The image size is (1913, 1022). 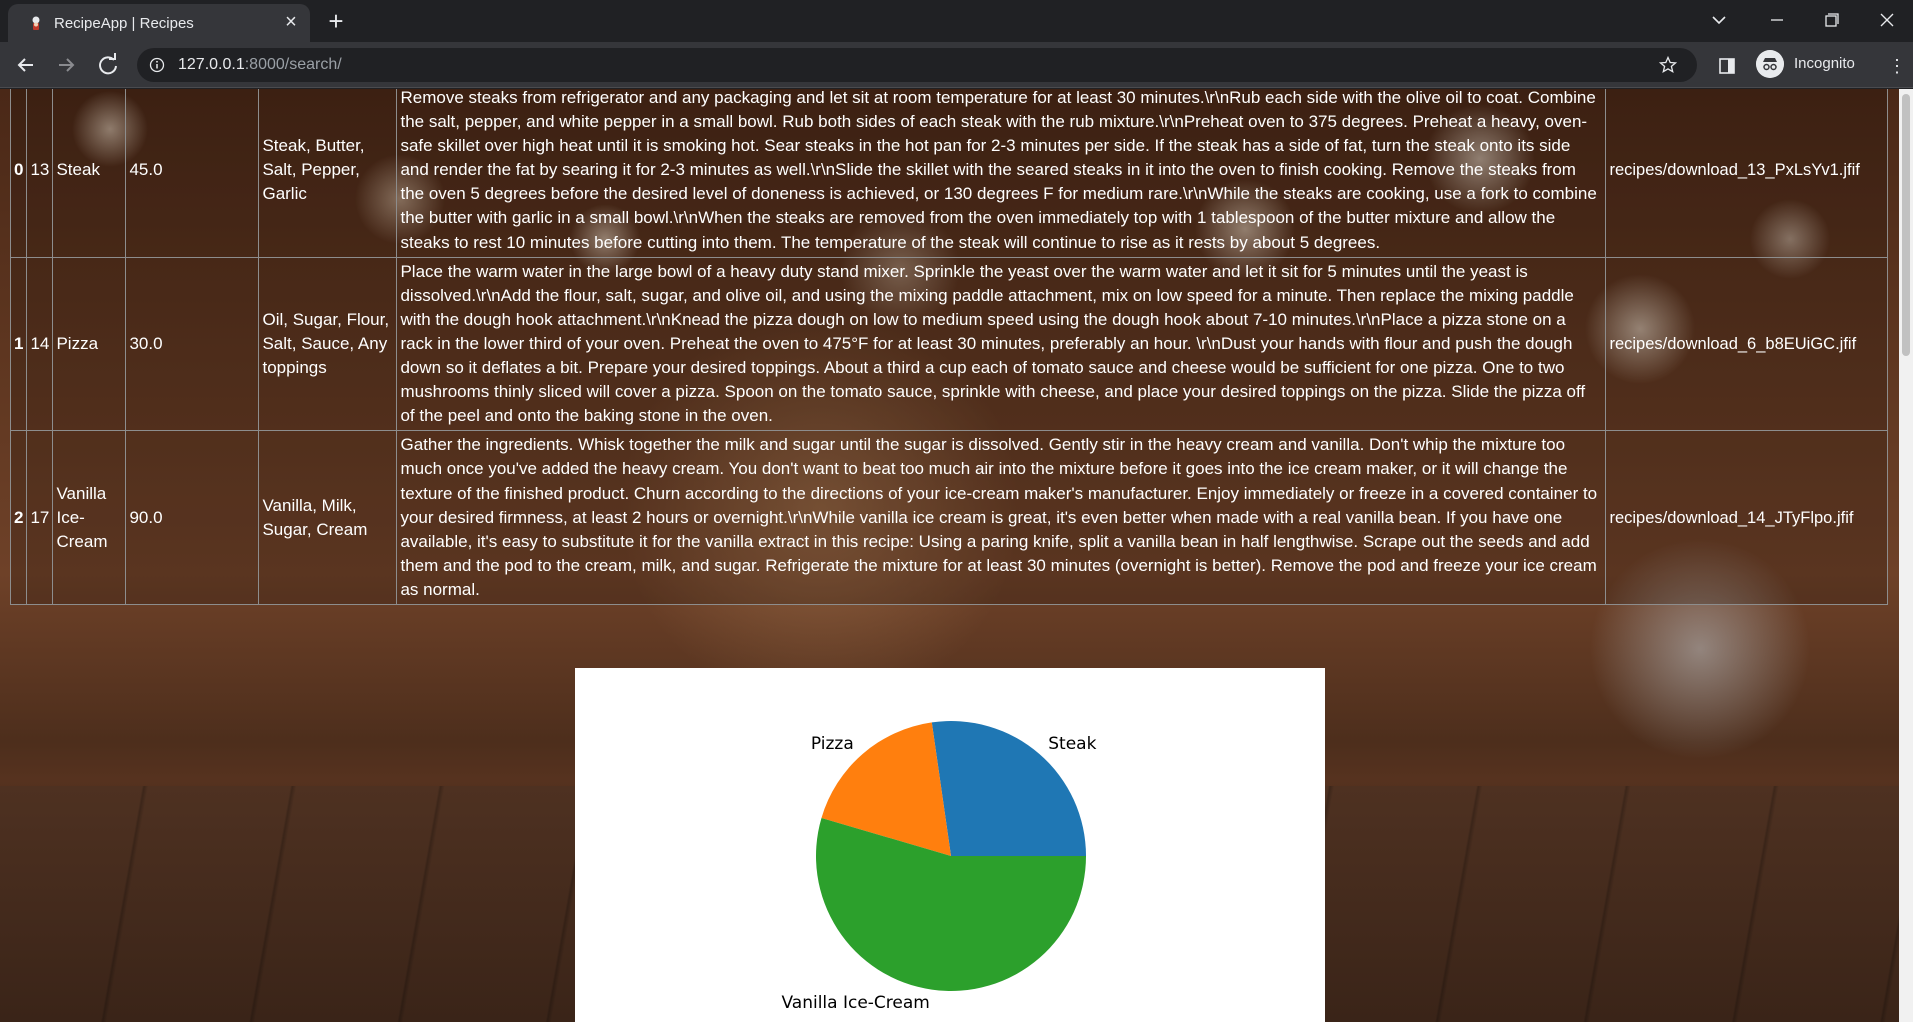 I want to click on incognito-icon, so click(x=1770, y=64).